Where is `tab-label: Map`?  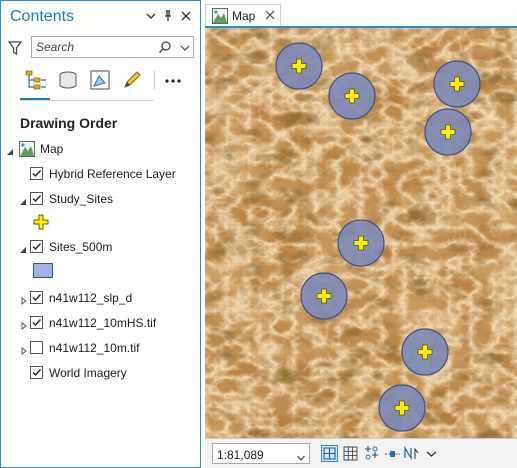 tab-label: Map is located at coordinates (244, 16).